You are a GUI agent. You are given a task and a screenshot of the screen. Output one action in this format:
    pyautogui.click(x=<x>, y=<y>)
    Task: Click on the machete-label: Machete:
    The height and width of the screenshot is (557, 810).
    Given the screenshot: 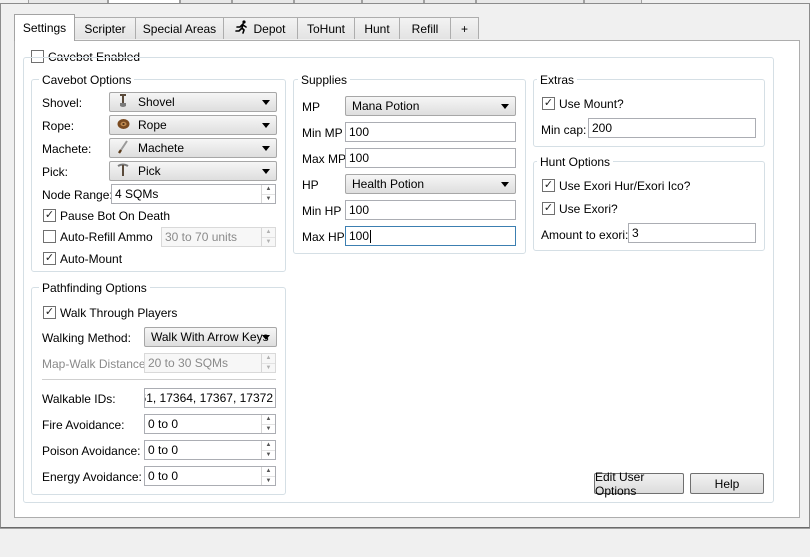 What is the action you would take?
    pyautogui.click(x=67, y=149)
    